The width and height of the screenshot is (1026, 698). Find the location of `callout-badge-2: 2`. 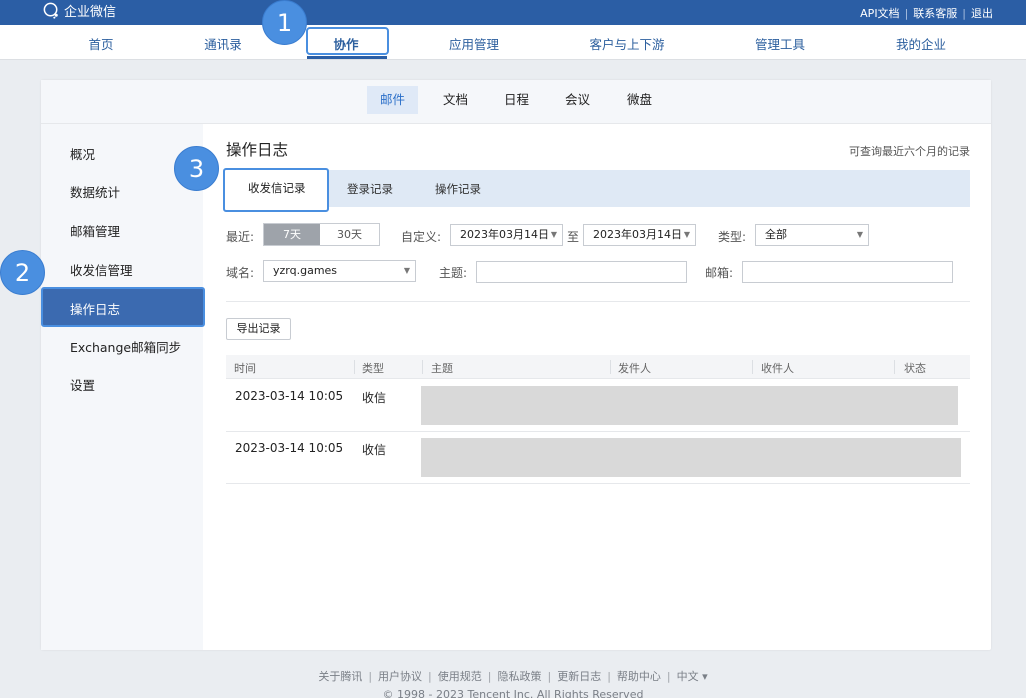

callout-badge-2: 2 is located at coordinates (22, 272).